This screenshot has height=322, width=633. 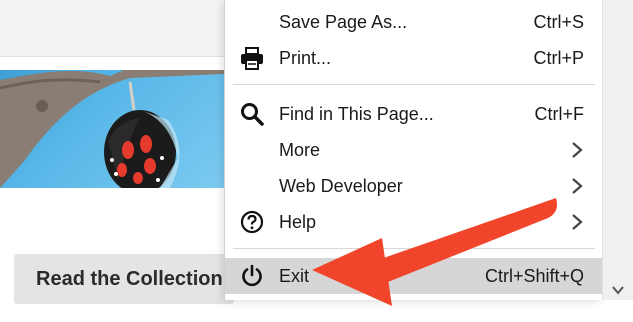 I want to click on menu-item-shortcut: Ctrl+F, so click(x=559, y=113).